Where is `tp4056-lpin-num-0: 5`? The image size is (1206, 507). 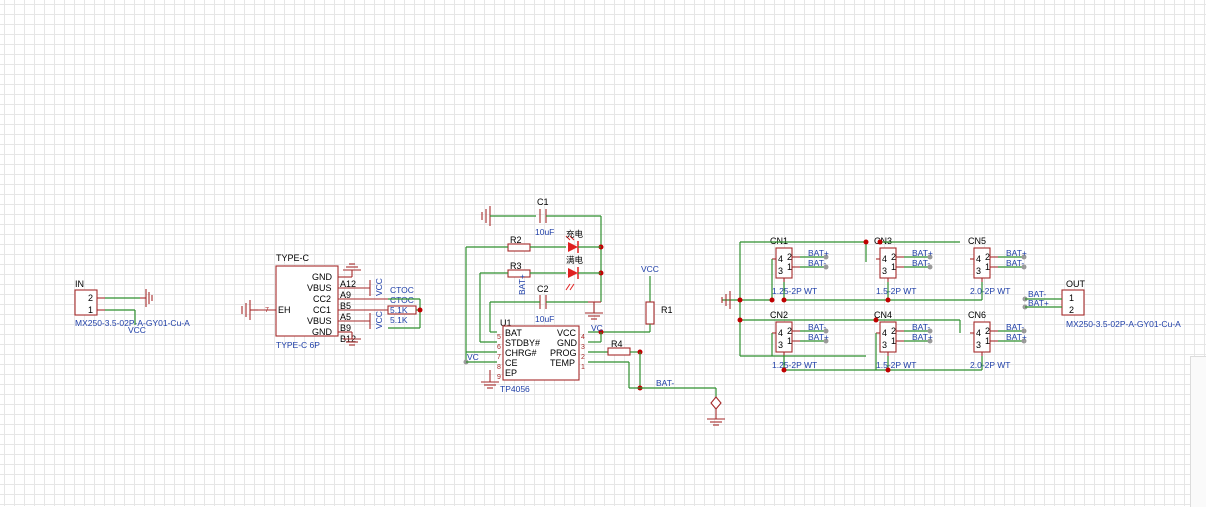 tp4056-lpin-num-0: 5 is located at coordinates (499, 337).